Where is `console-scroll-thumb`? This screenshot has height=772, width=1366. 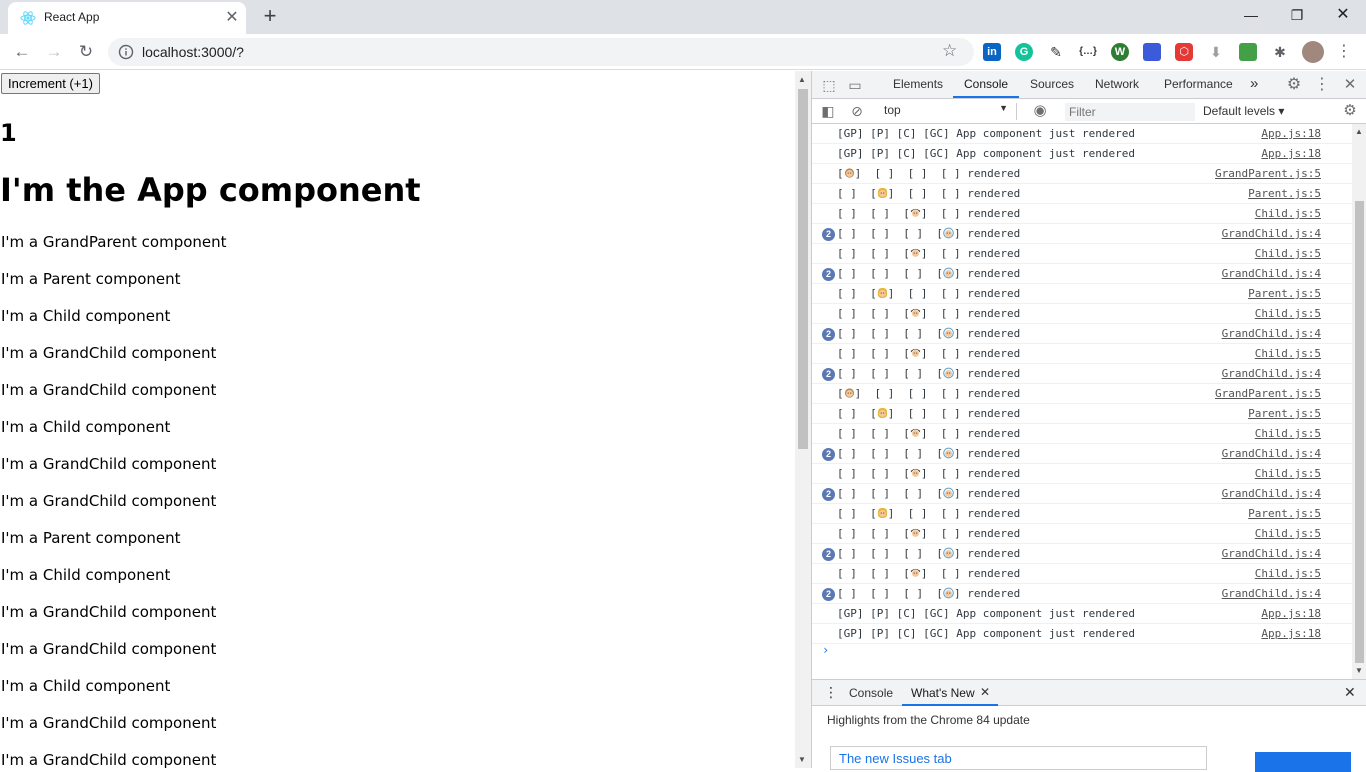 console-scroll-thumb is located at coordinates (1359, 432).